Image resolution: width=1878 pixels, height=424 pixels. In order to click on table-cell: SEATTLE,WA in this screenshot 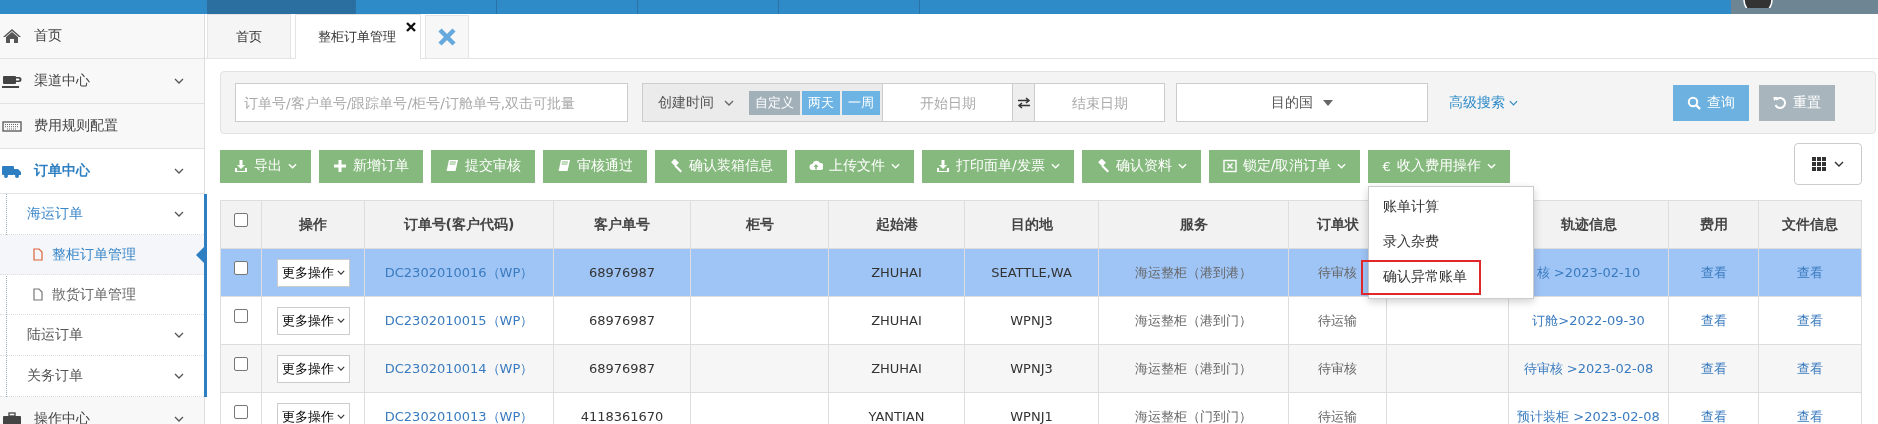, I will do `click(1031, 272)`.